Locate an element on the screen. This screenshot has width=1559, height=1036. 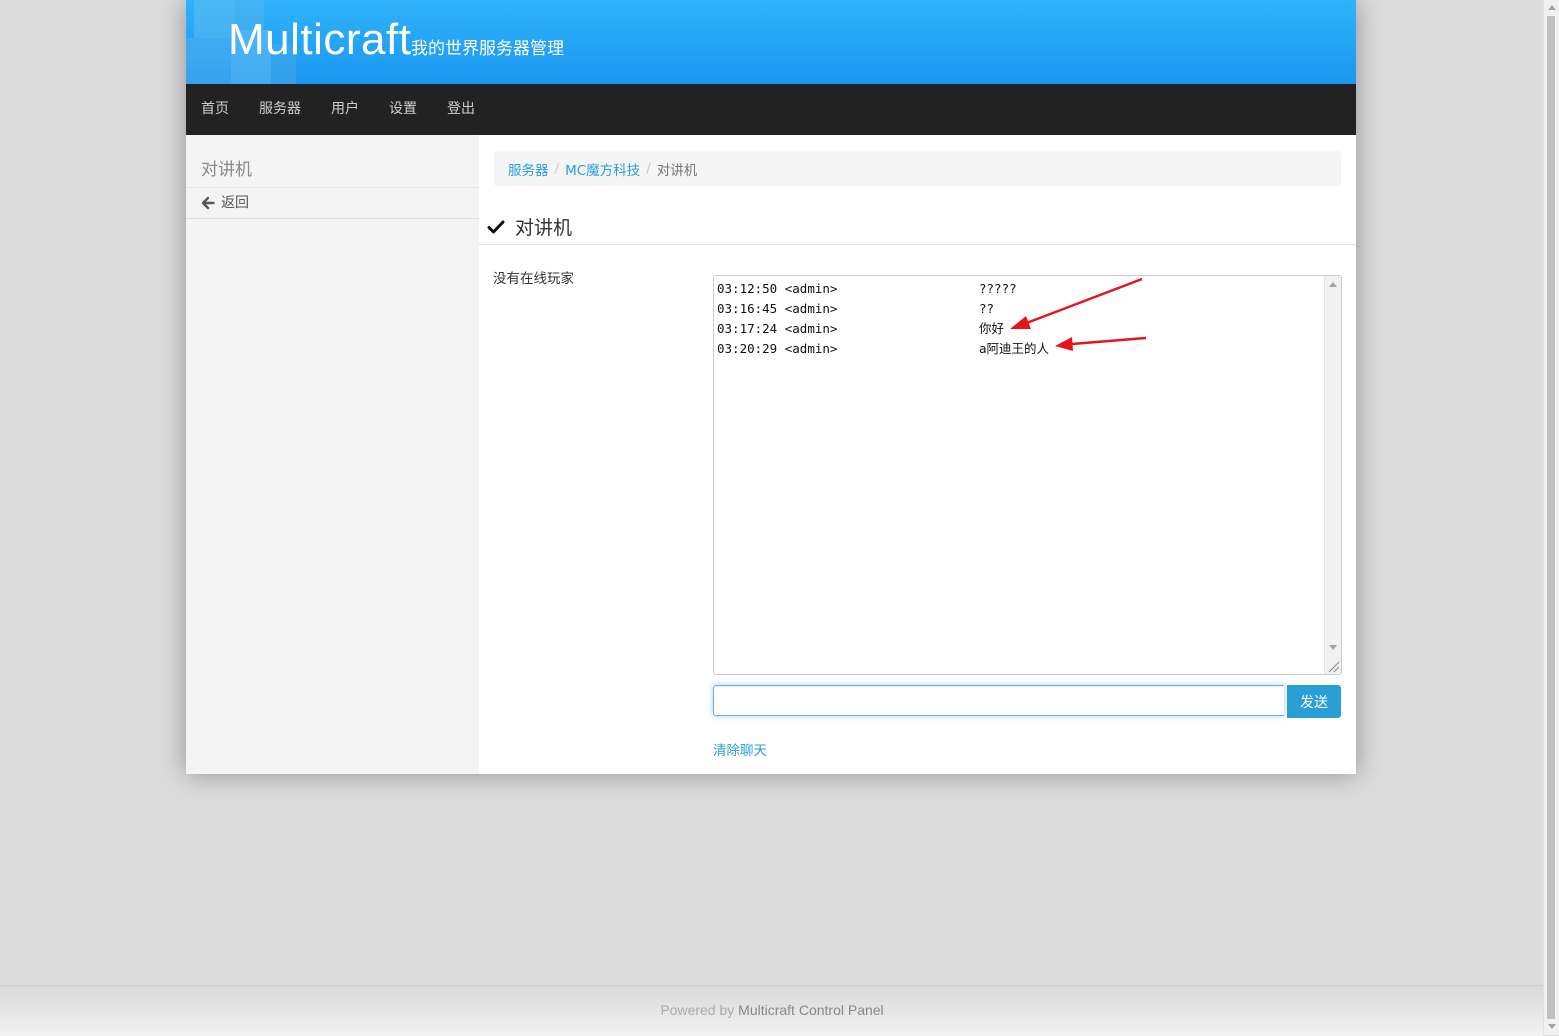
top-navbar: 首页 服务器 用户 设置 登出 is located at coordinates (771, 109).